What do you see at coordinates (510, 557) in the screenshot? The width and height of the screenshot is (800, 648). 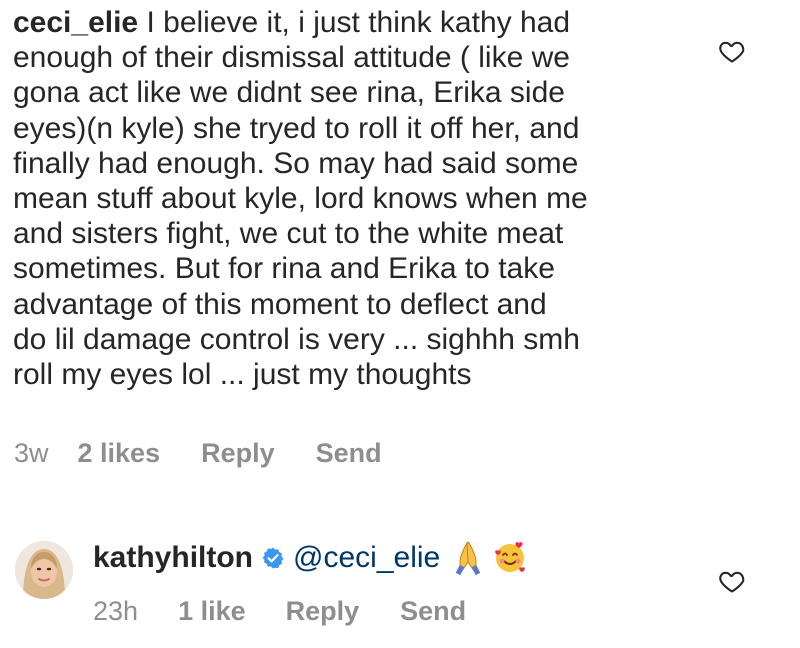 I see `smiling-face-with-hearts-emoji` at bounding box center [510, 557].